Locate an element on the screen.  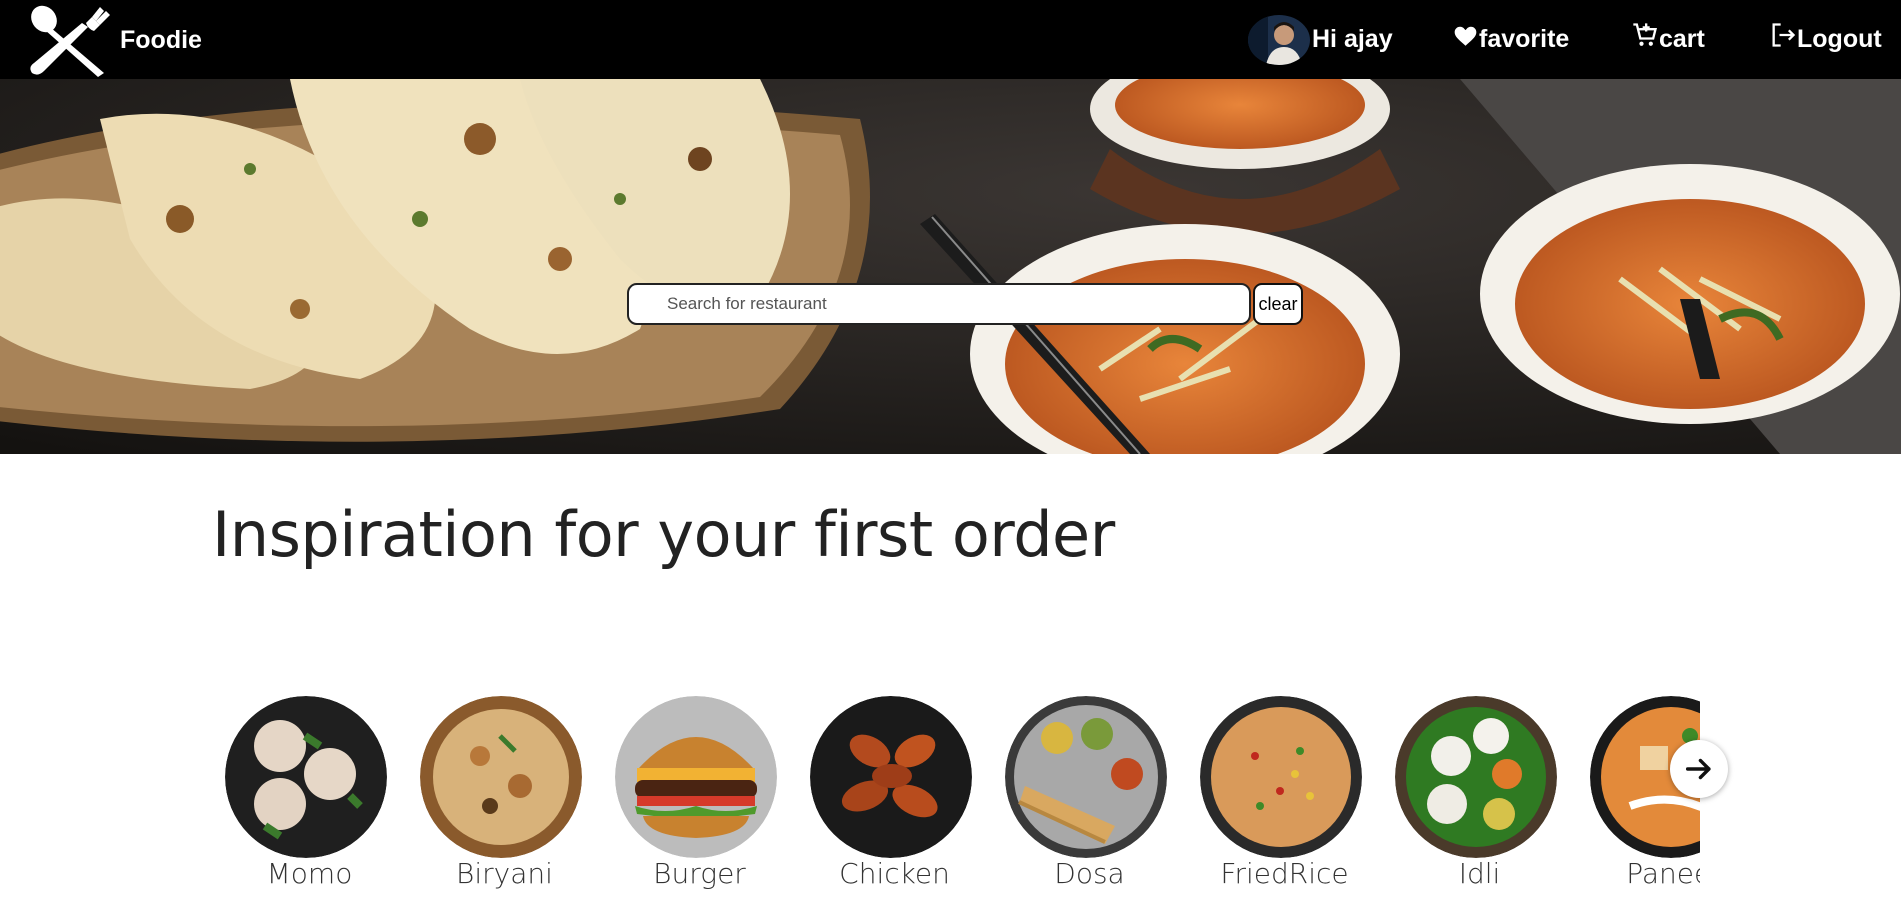
brand: Foodie is located at coordinates (114, 39).